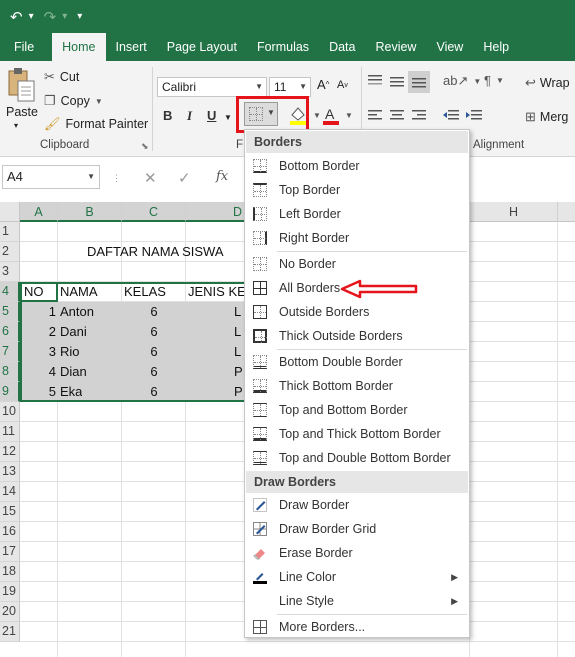 The width and height of the screenshot is (575, 657). I want to click on tab-review: Review, so click(395, 47).